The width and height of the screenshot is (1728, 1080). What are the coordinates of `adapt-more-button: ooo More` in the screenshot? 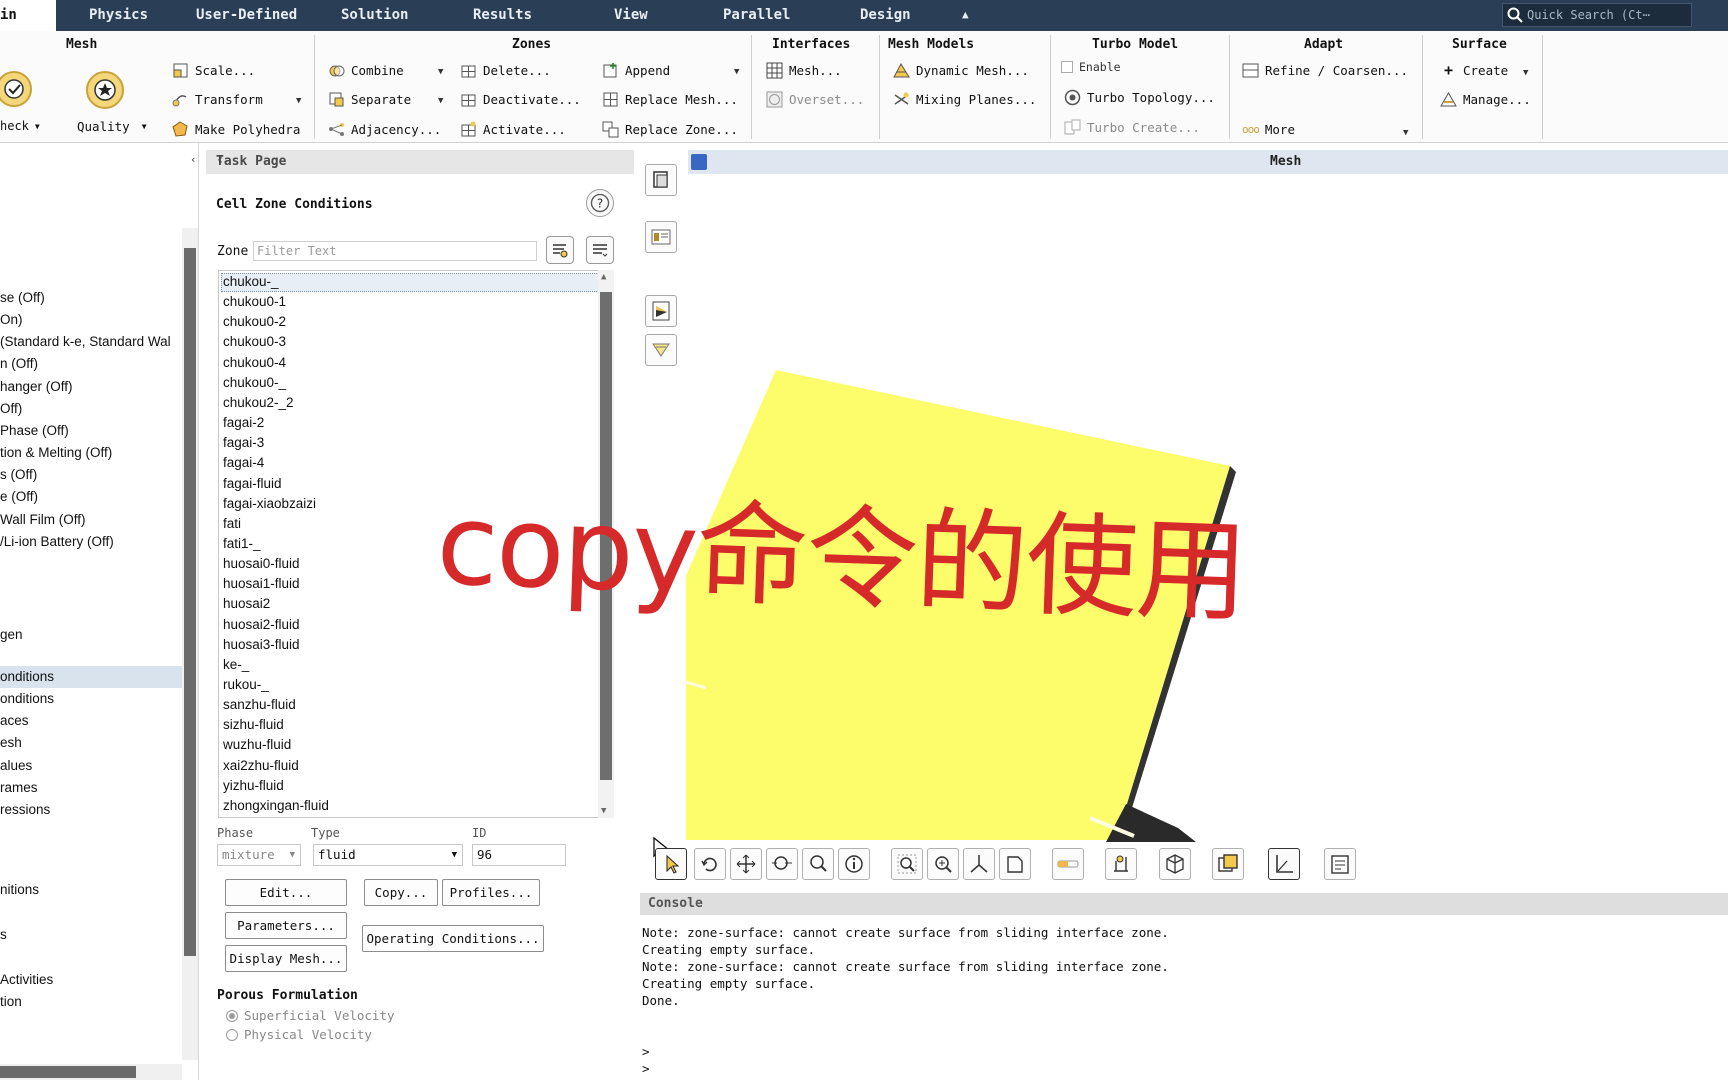 It's located at (1268, 129).